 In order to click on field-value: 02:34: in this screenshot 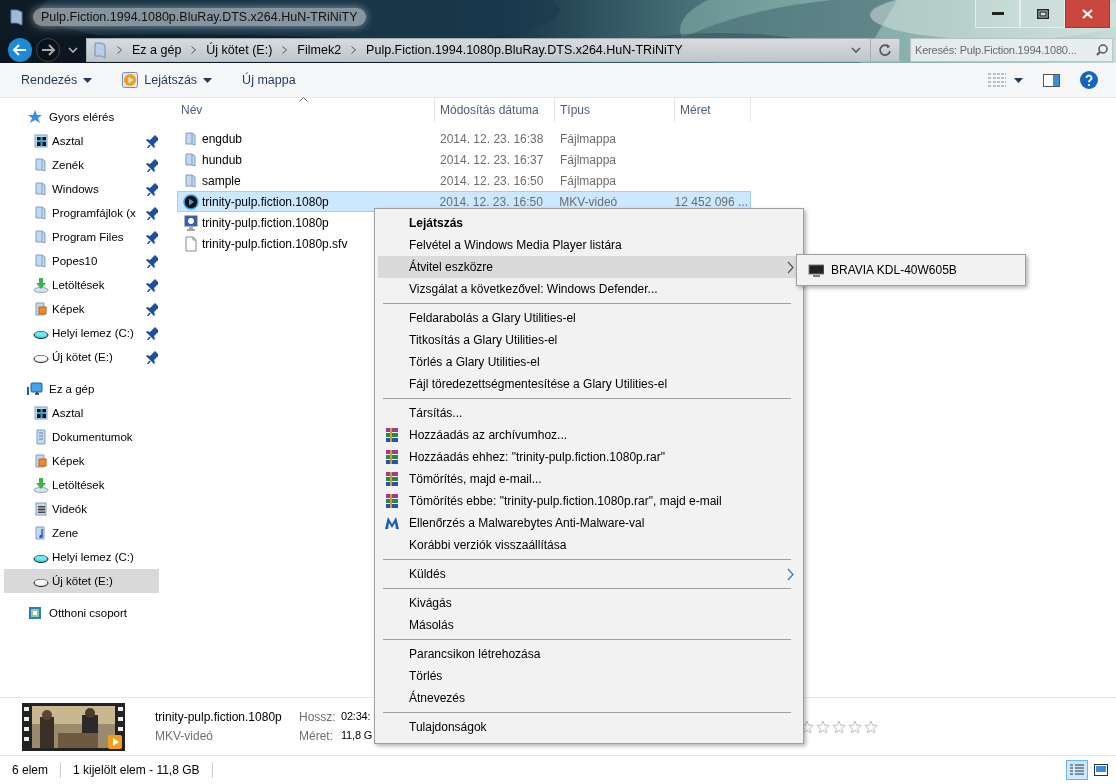, I will do `click(356, 717)`.